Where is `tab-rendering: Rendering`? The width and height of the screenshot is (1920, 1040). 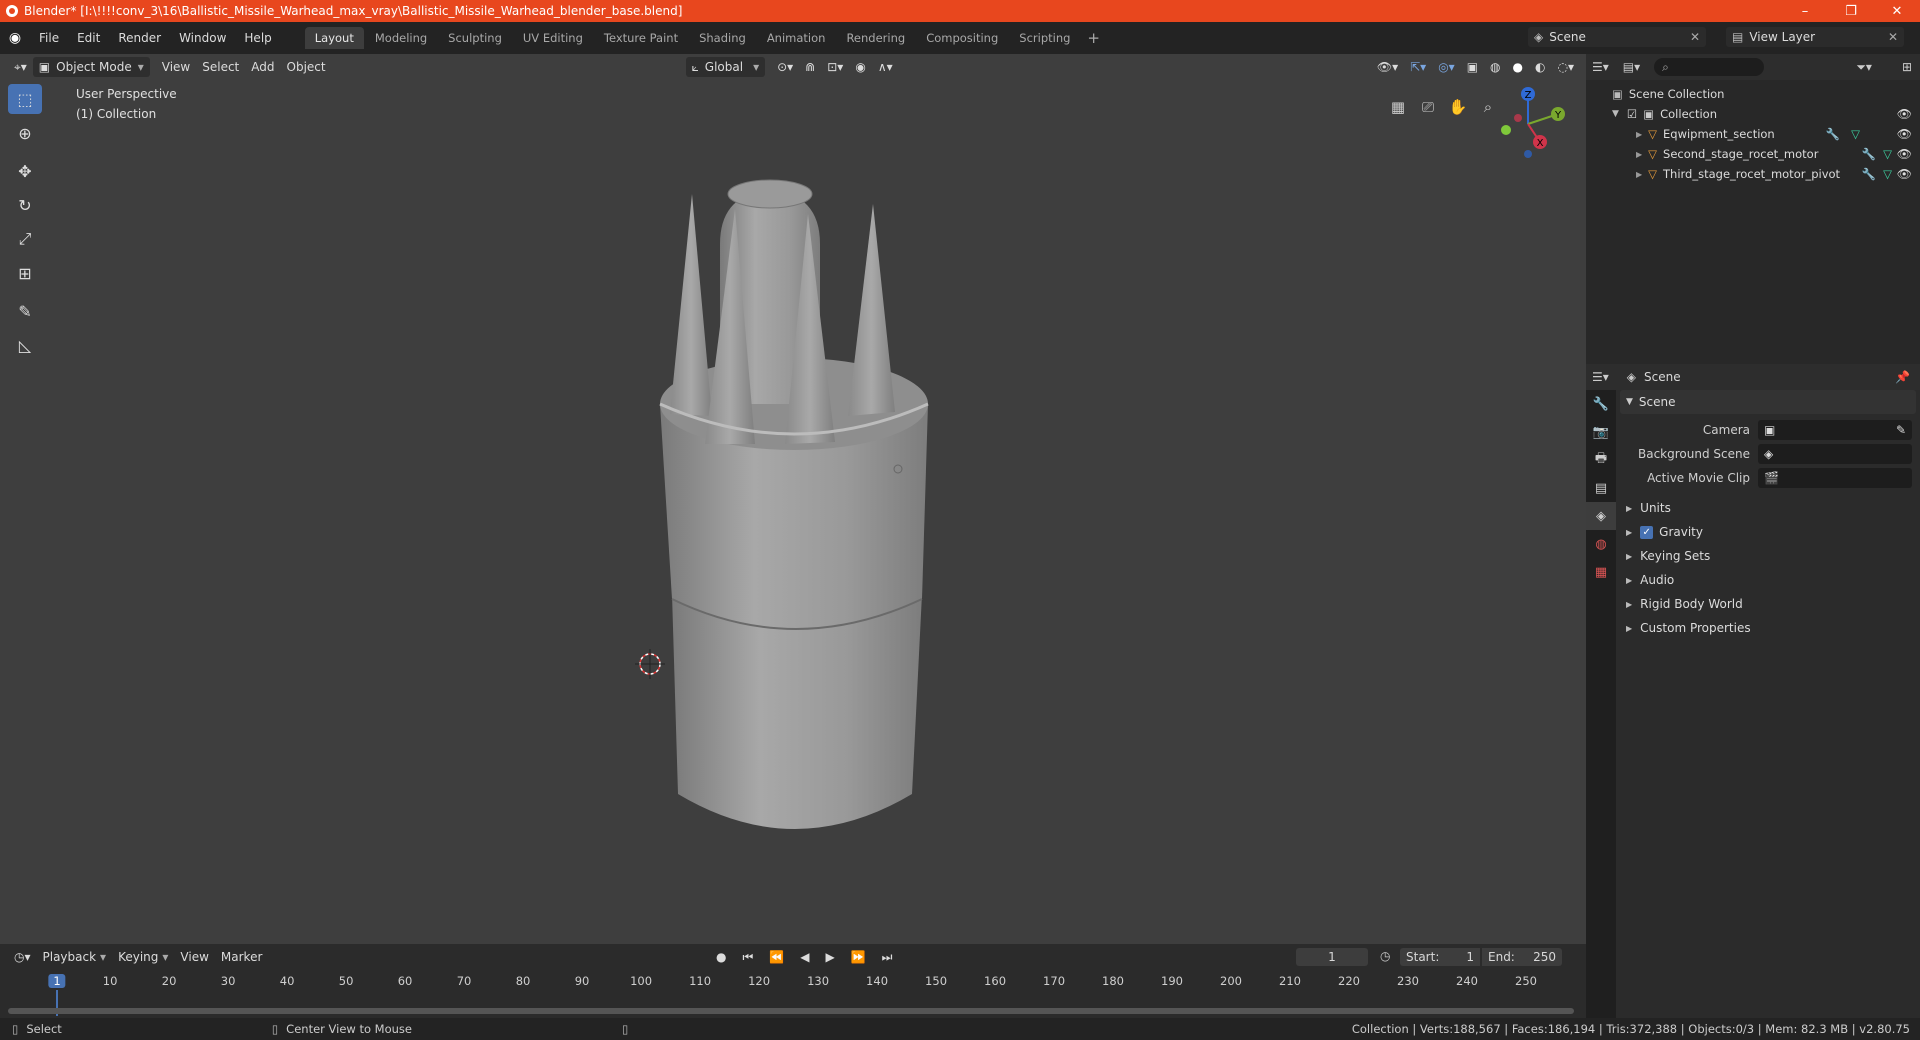 tab-rendering: Rendering is located at coordinates (875, 38).